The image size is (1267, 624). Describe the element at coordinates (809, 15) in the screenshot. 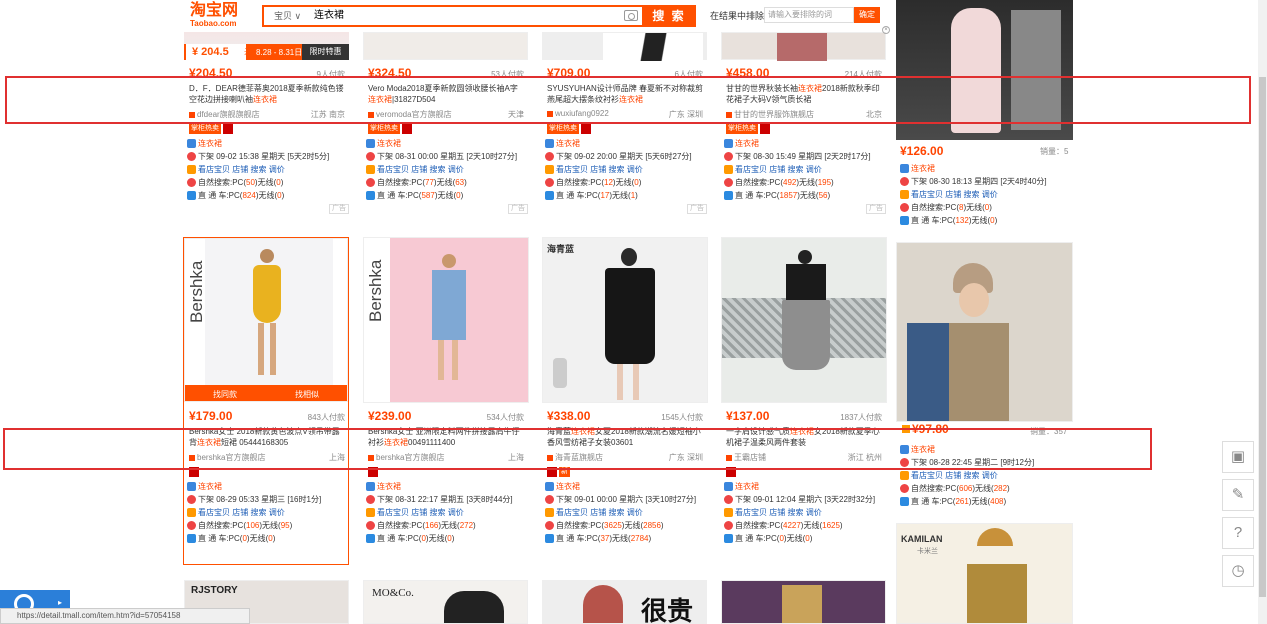

I see `exclude-input: 请输入要排除的词` at that location.